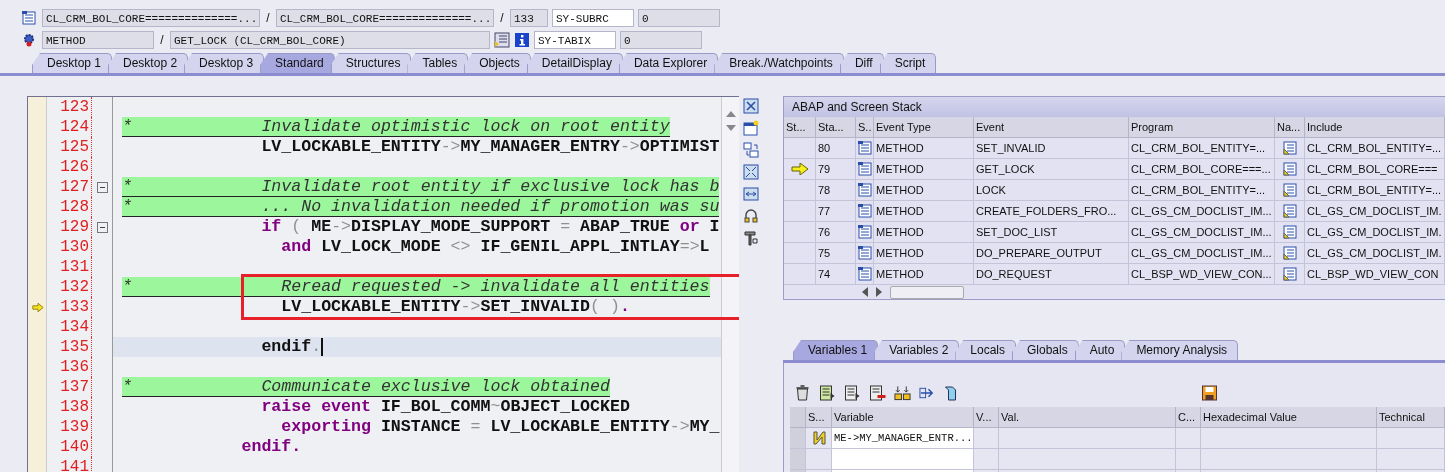 The image size is (1445, 472). Describe the element at coordinates (438, 63) in the screenshot. I see `tab: Tables` at that location.